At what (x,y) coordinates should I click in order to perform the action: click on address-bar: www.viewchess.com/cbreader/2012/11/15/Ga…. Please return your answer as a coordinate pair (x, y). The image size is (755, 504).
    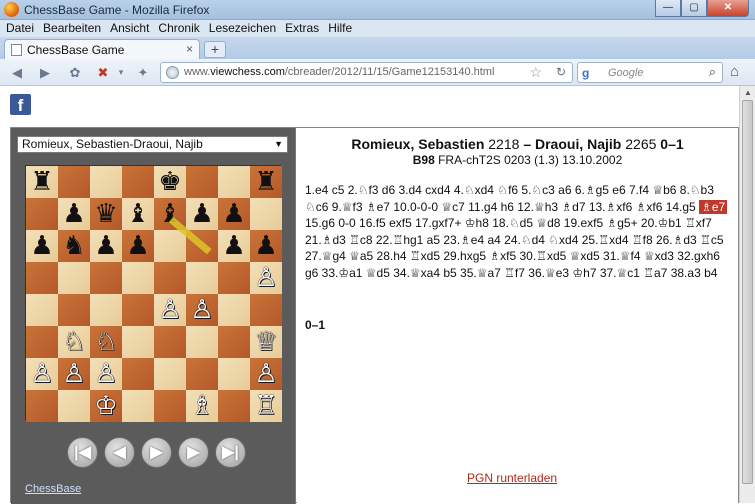
    Looking at the image, I should click on (366, 72).